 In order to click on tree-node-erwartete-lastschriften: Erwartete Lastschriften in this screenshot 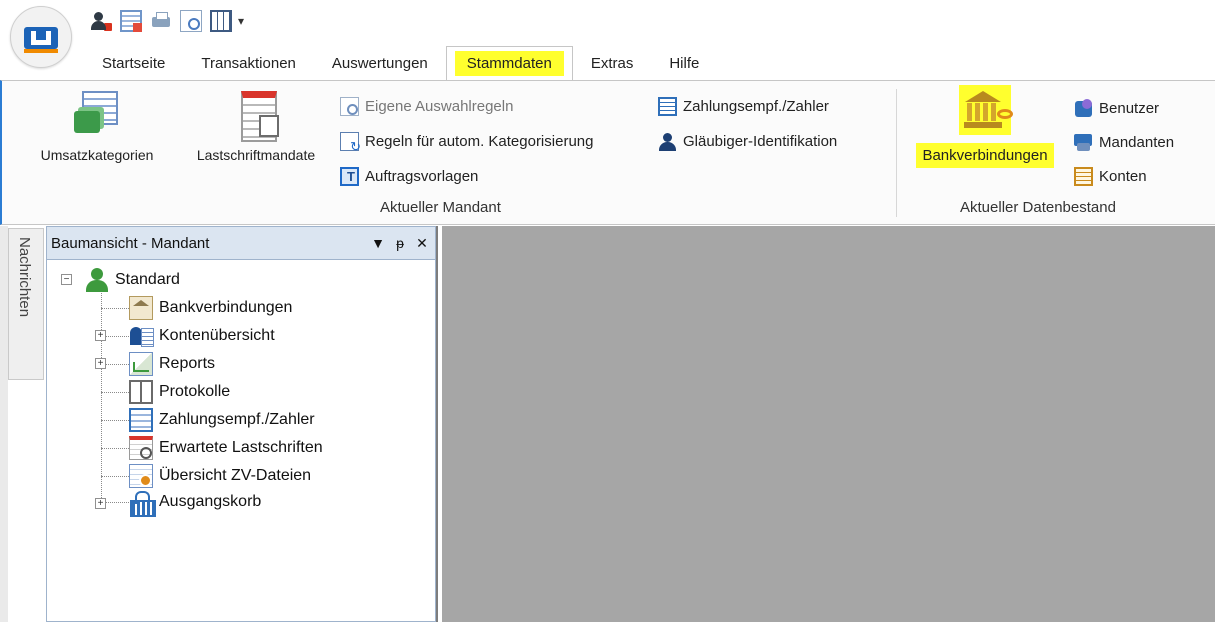, I will do `click(226, 448)`.